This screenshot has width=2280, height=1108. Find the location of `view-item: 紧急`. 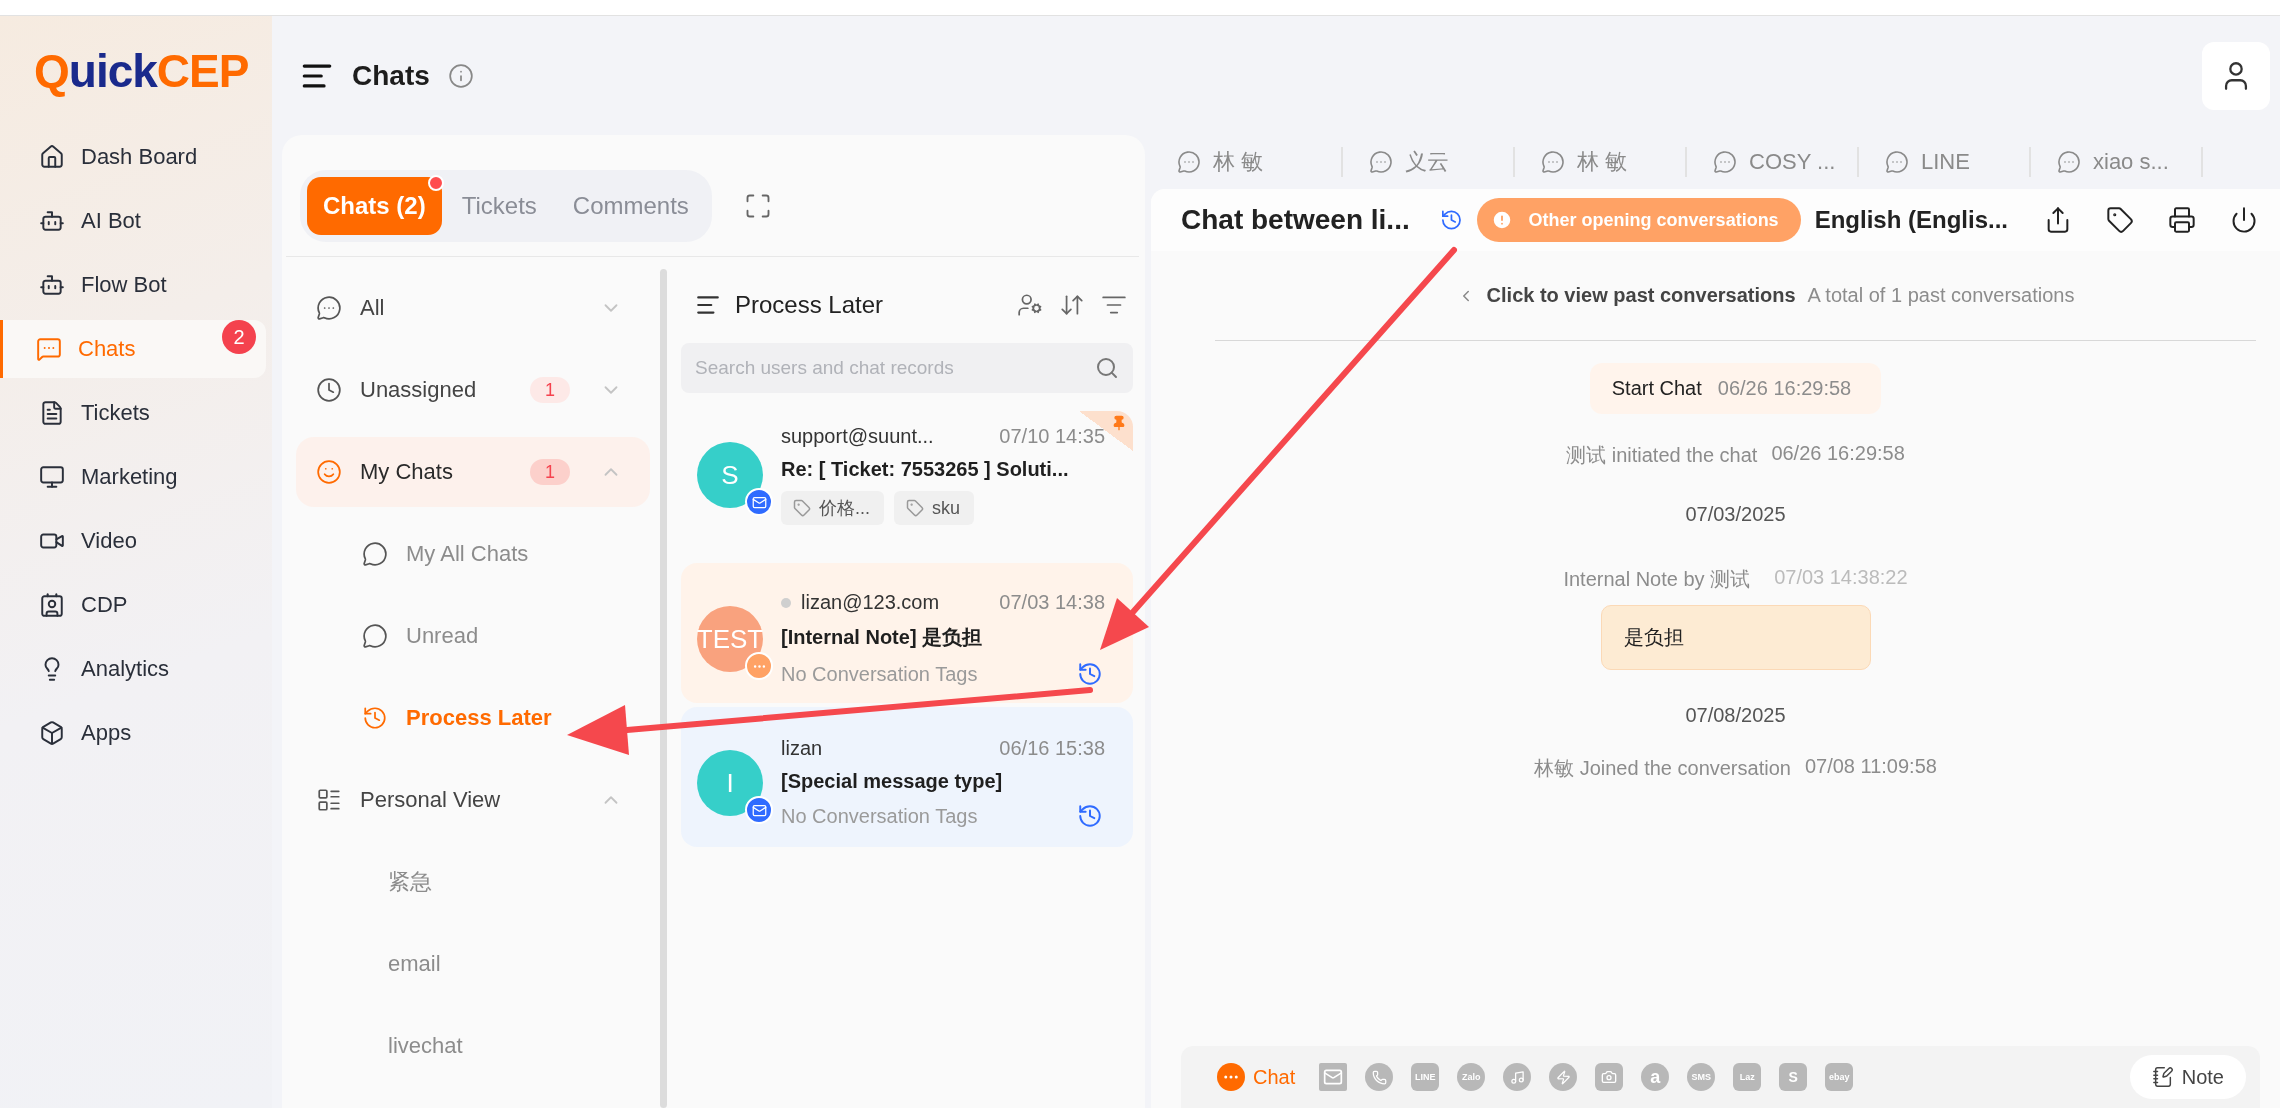

view-item: 紧急 is located at coordinates (473, 882).